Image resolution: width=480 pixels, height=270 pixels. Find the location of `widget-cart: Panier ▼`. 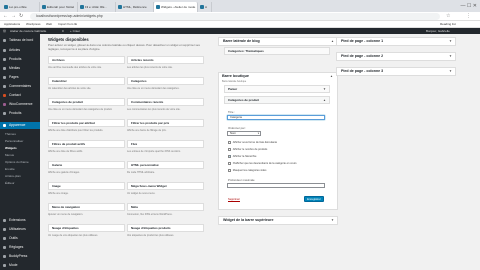

widget-cart: Panier ▼ is located at coordinates (277, 89).